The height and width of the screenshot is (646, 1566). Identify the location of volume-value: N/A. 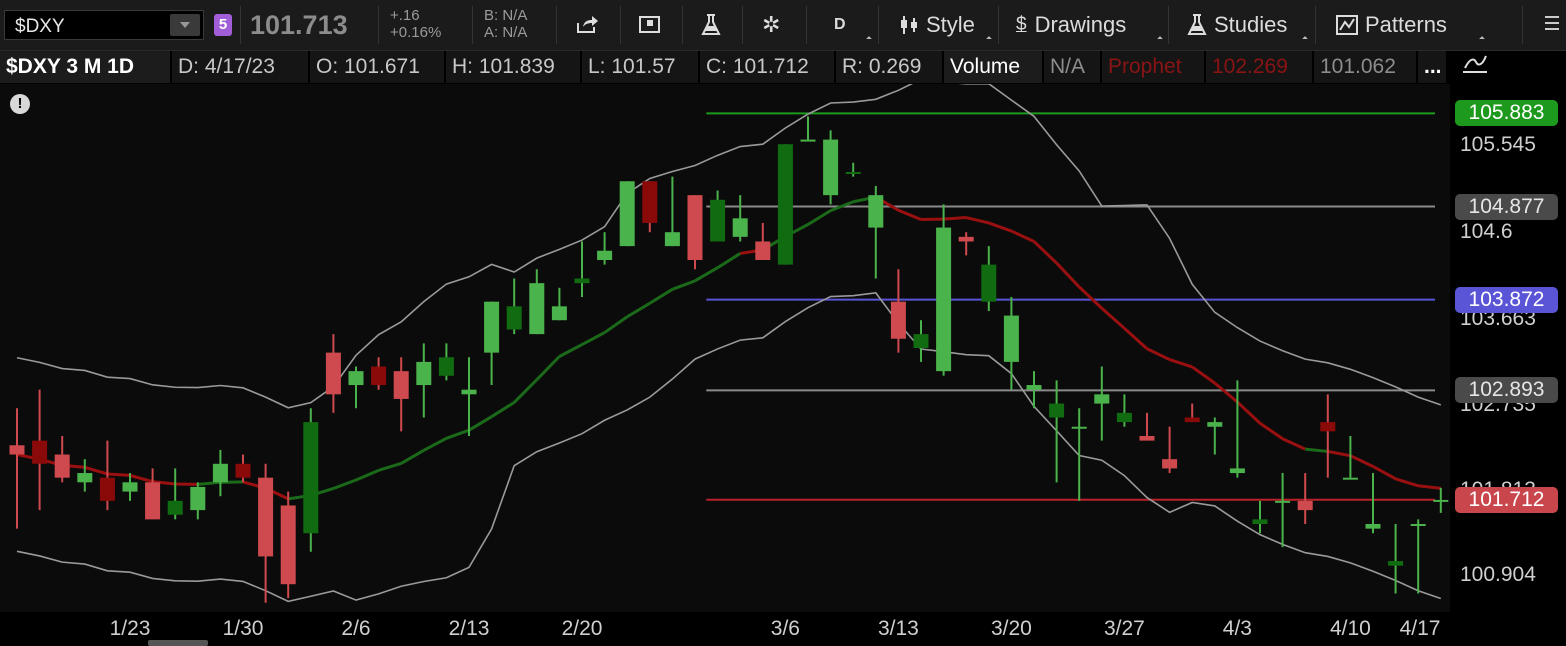
(1073, 67).